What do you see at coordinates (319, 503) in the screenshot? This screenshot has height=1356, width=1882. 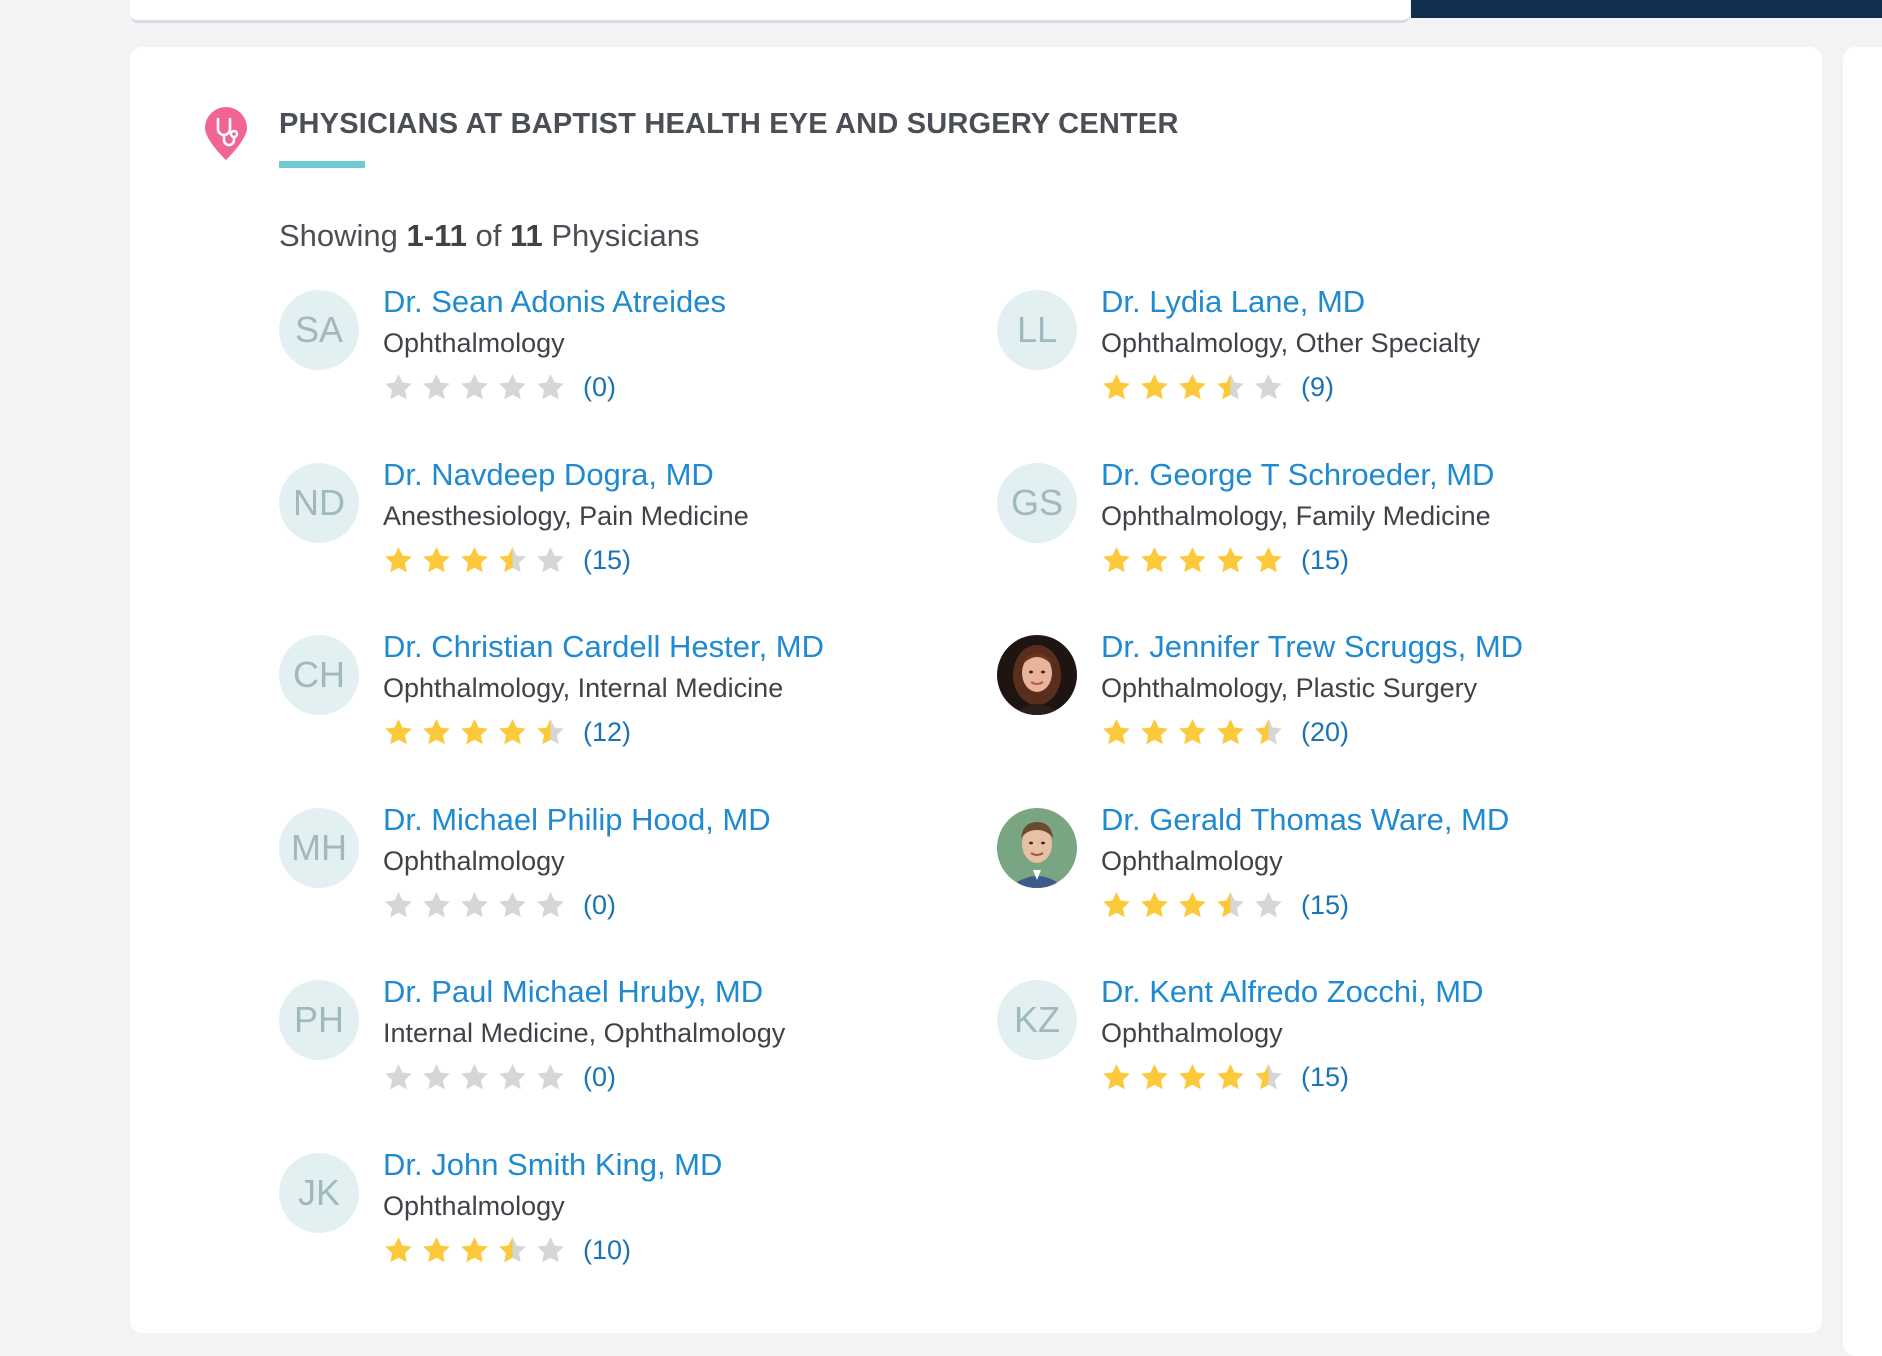 I see `physician-avatar-initials: ND` at bounding box center [319, 503].